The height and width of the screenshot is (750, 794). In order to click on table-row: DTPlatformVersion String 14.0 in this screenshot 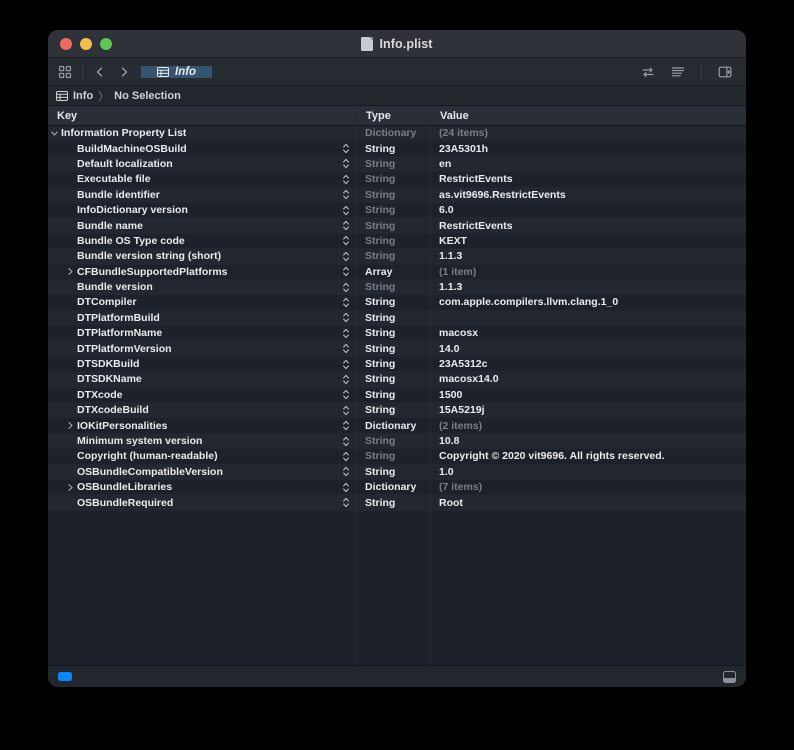, I will do `click(397, 349)`.